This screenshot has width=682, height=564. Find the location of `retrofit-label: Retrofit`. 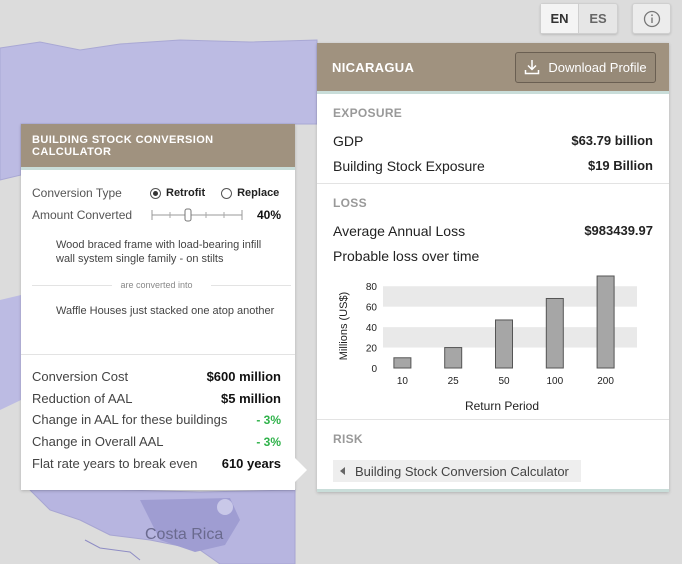

retrofit-label: Retrofit is located at coordinates (186, 193).